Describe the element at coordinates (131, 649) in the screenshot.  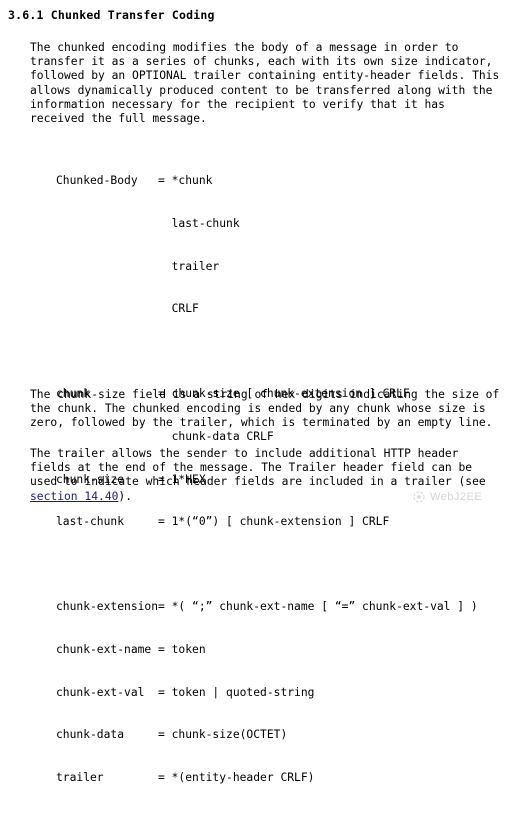
I see `grammar-line: chunk-ext-name = token` at that location.